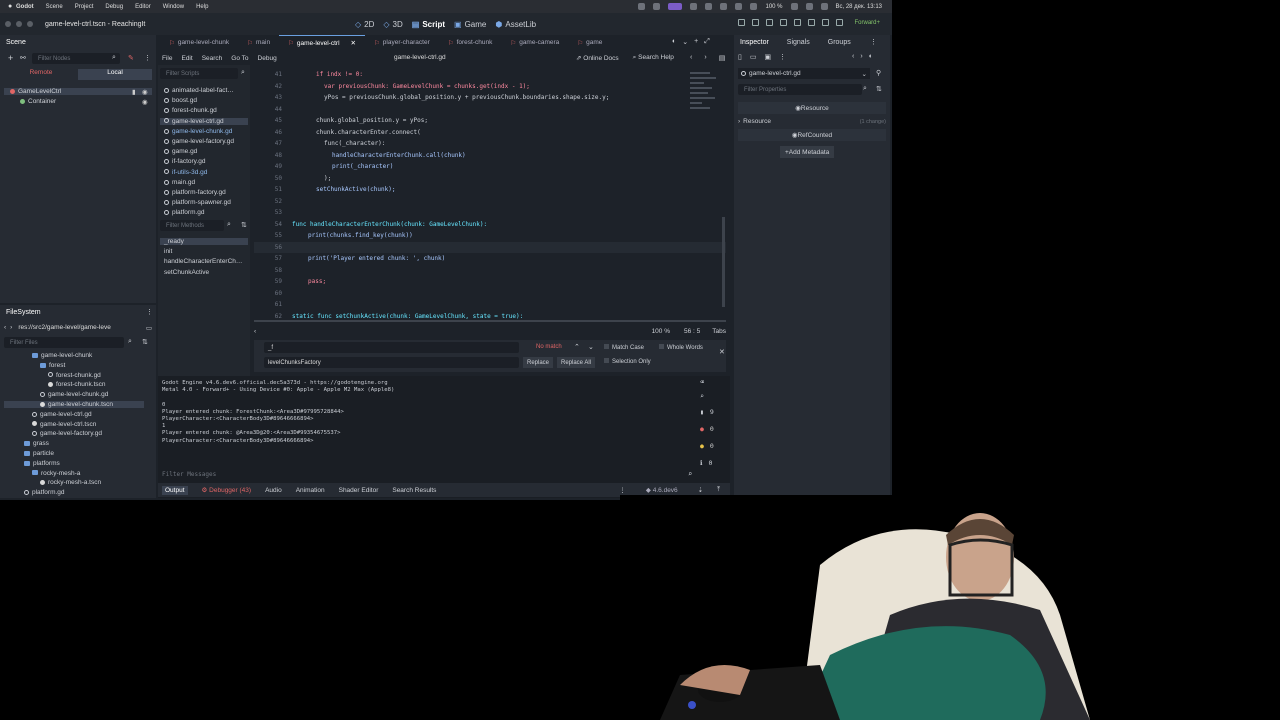 The height and width of the screenshot is (720, 1280). I want to click on layout-icon: ▤, so click(722, 58).